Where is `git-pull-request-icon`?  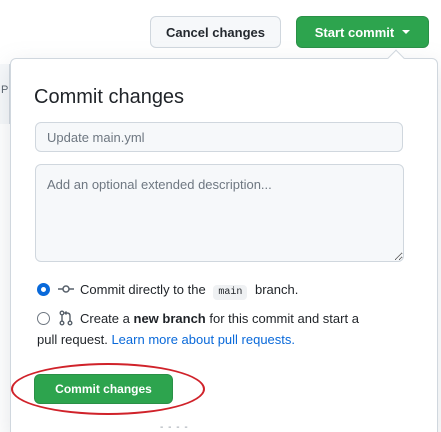 git-pull-request-icon is located at coordinates (66, 318).